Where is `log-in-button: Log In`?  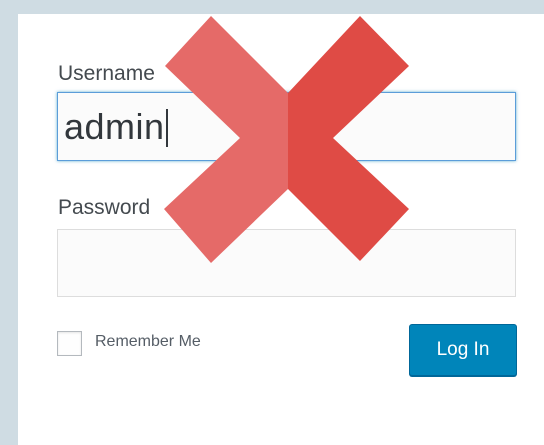
log-in-button: Log In is located at coordinates (463, 350).